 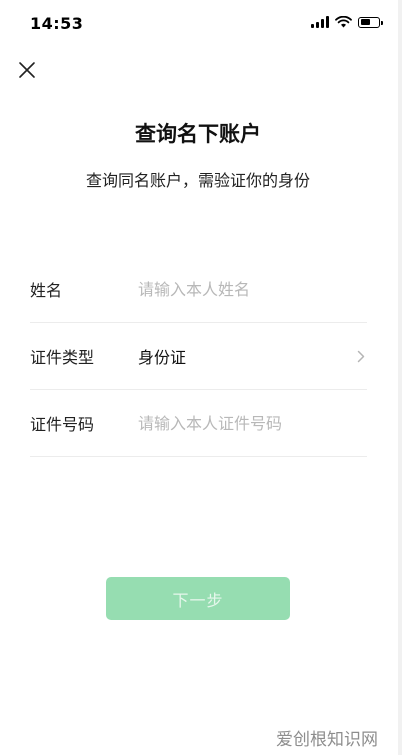 I want to click on id-type-row: 证件类型 身份证, so click(x=198, y=356).